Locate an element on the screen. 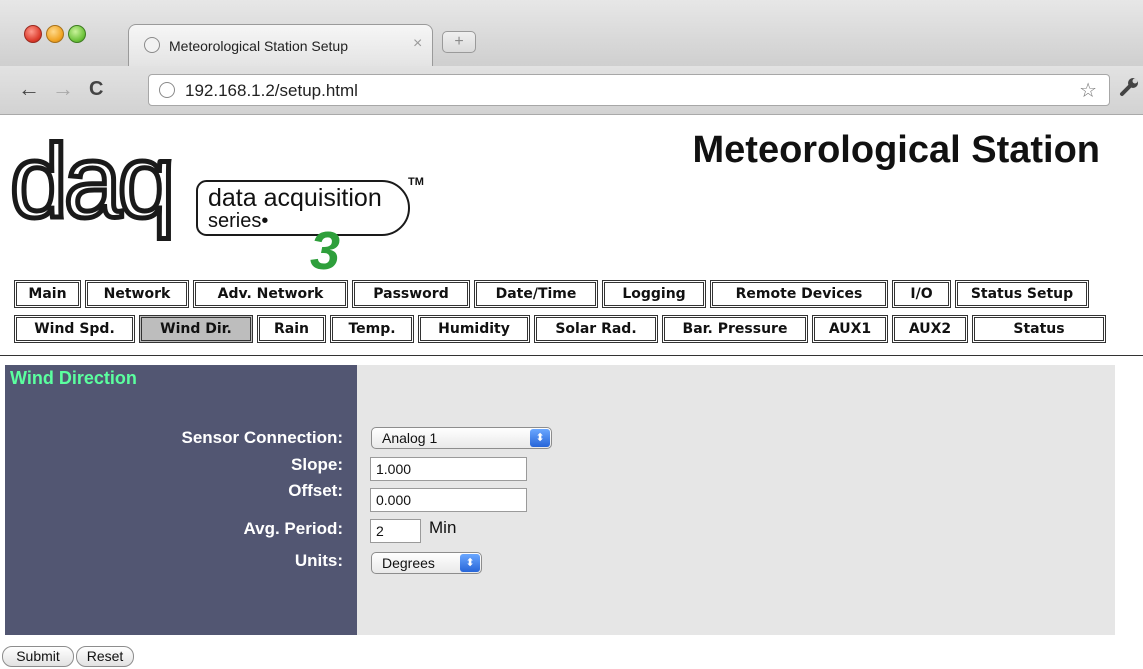 The height and width of the screenshot is (669, 1143). nav-temp: Temp. is located at coordinates (372, 329).